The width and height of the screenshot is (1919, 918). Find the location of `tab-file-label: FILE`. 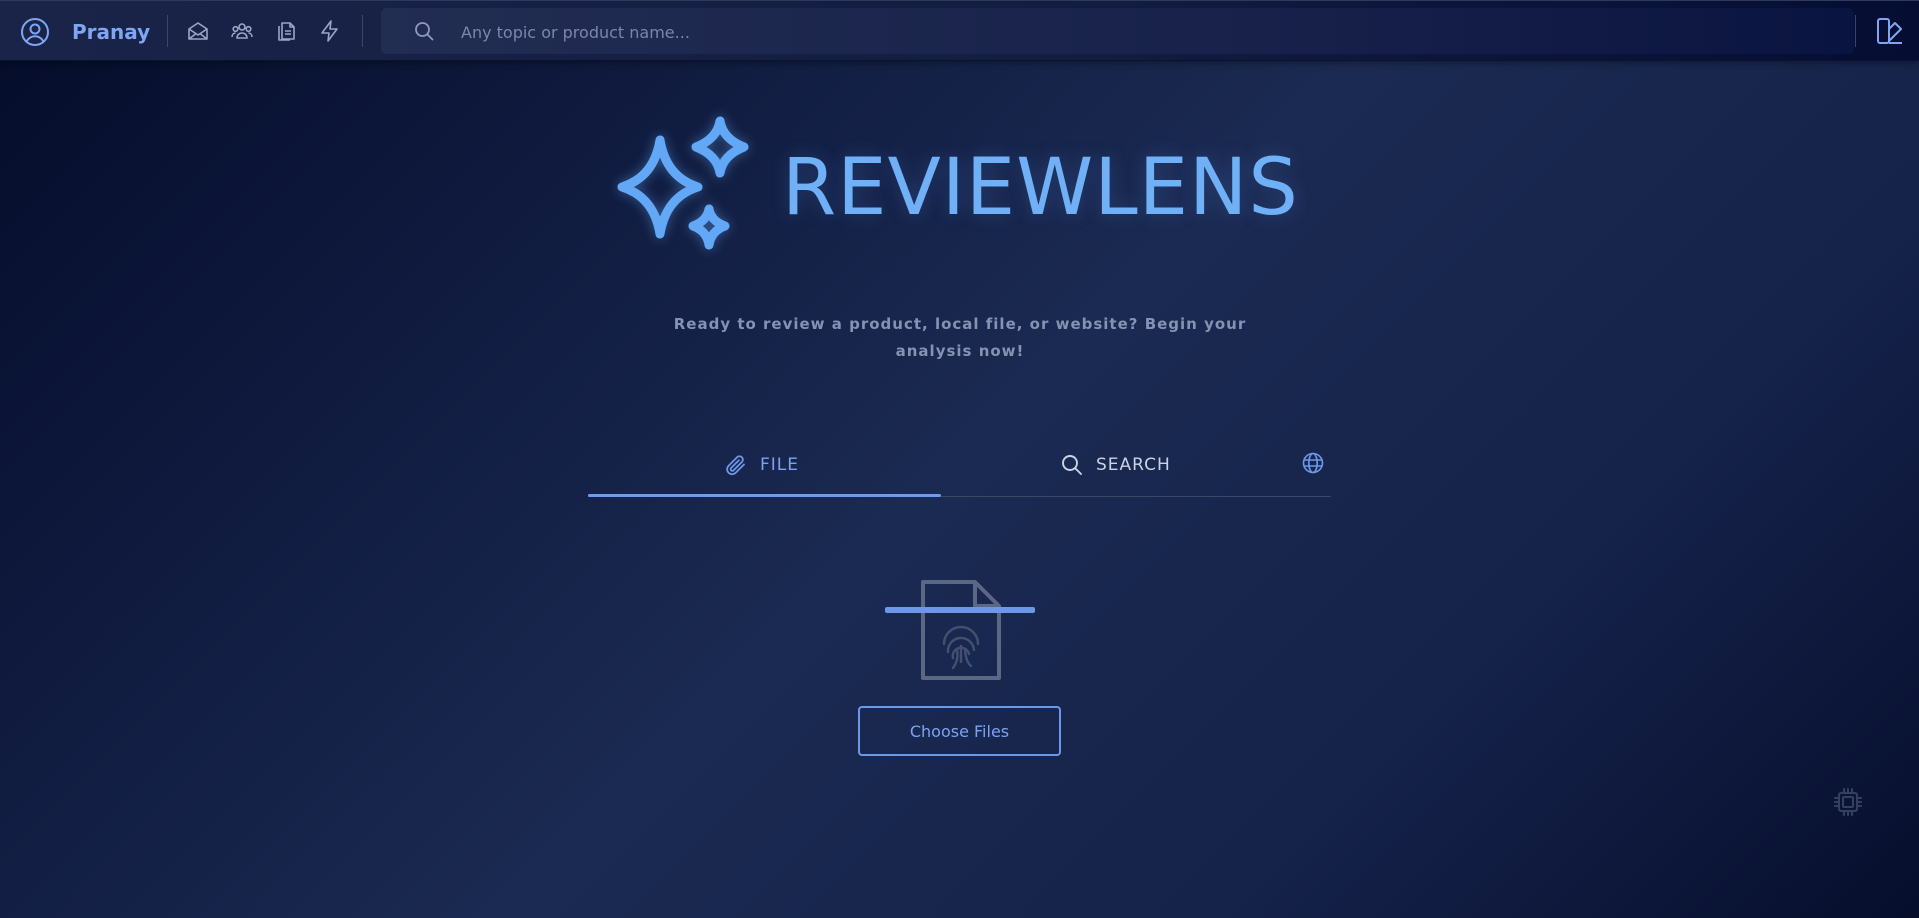

tab-file-label: FILE is located at coordinates (780, 465).